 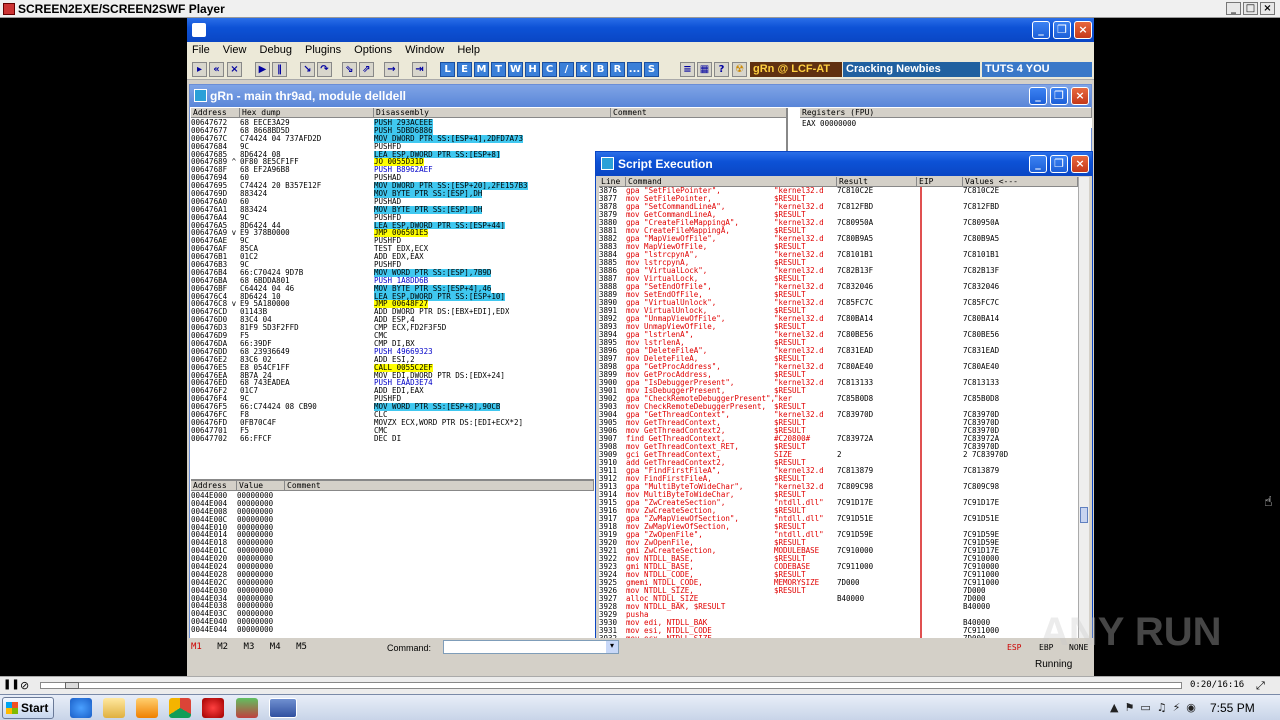 I want to click on script-col-command: Command, so click(x=731, y=182).